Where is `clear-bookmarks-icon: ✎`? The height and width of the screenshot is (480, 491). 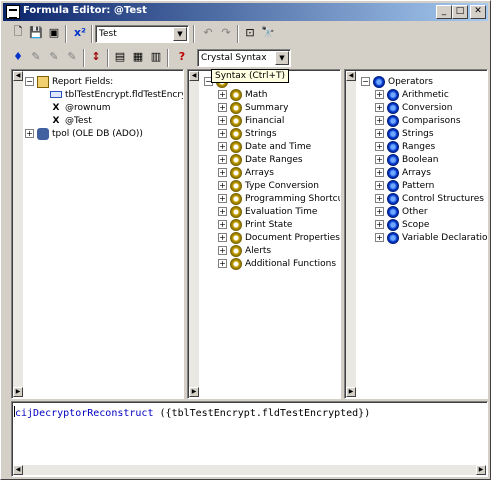
clear-bookmarks-icon: ✎ is located at coordinates (72, 56).